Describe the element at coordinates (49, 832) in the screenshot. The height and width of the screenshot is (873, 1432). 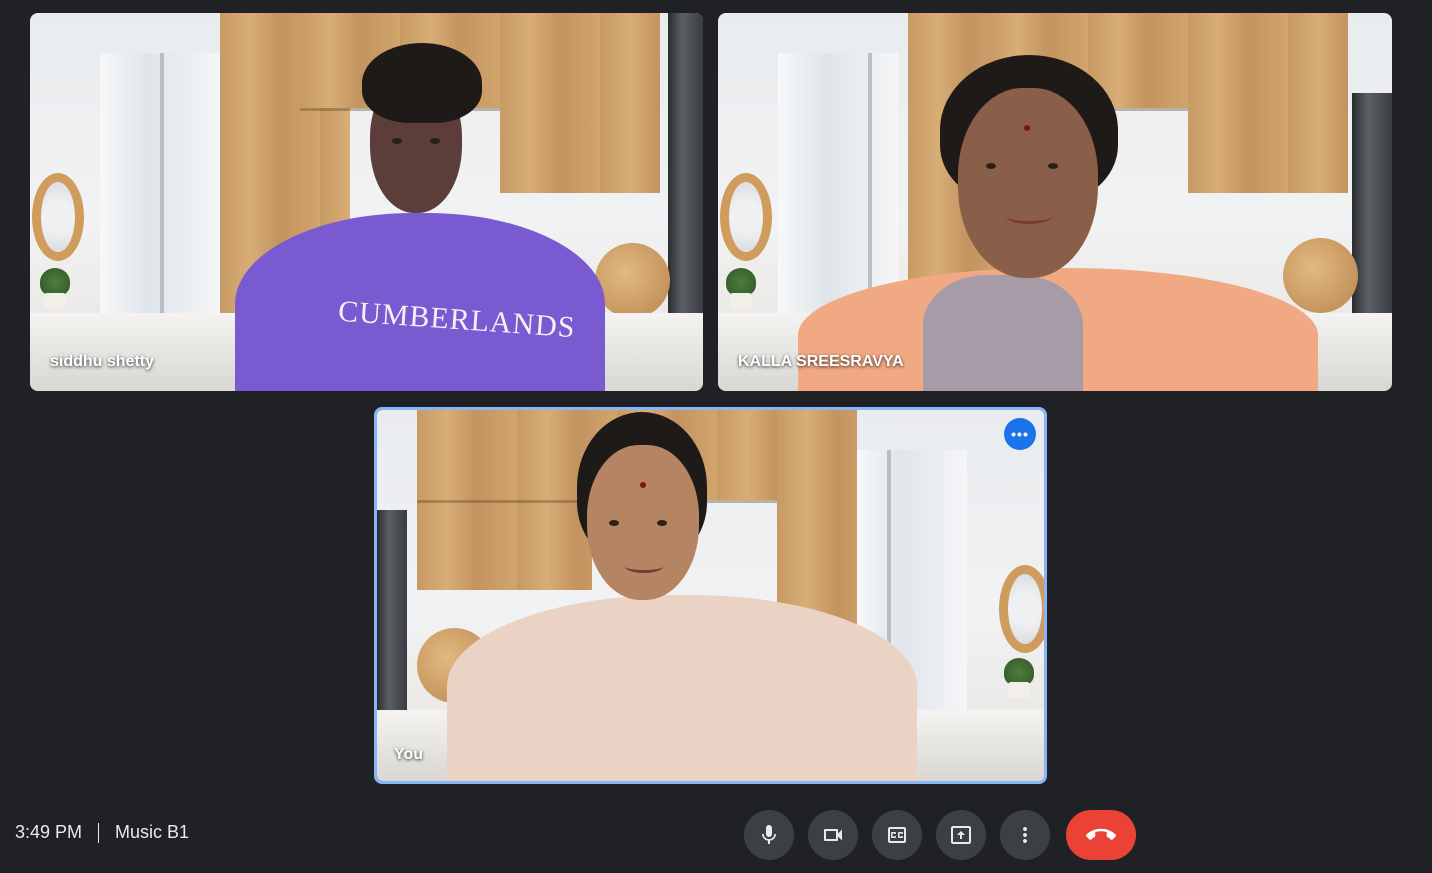
I see `meeting-time: 3:49 PM` at that location.